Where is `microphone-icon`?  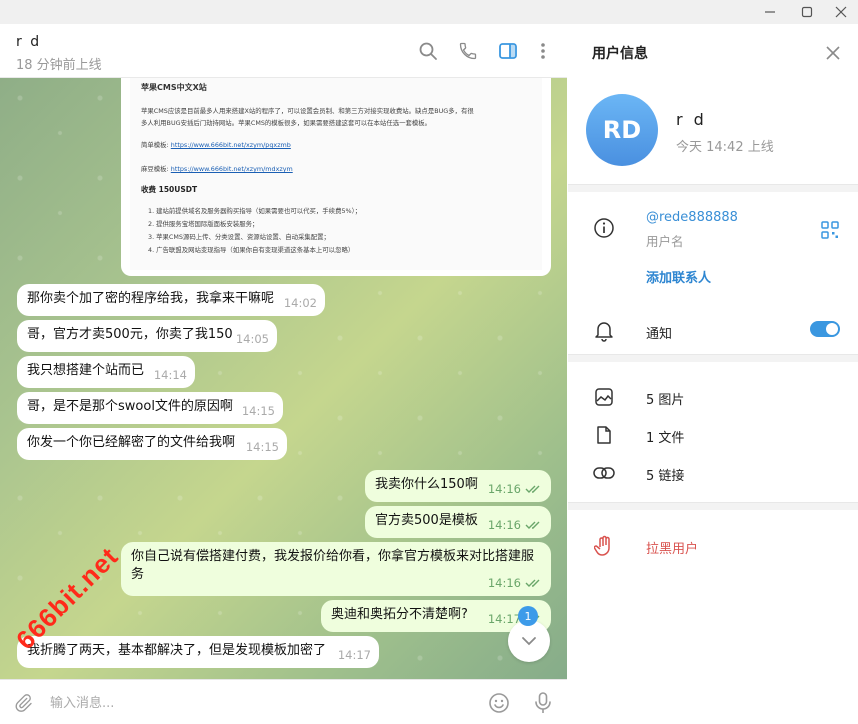
microphone-icon is located at coordinates (543, 703).